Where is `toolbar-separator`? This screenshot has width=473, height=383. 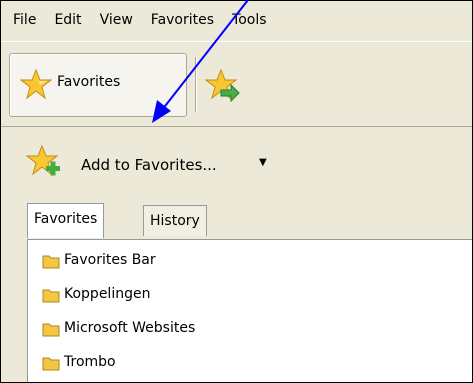 toolbar-separator is located at coordinates (195, 84).